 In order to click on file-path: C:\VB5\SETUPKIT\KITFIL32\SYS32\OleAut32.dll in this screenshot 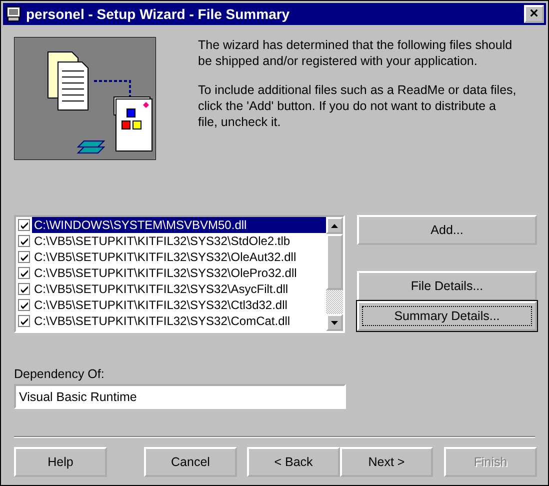, I will do `click(179, 257)`.